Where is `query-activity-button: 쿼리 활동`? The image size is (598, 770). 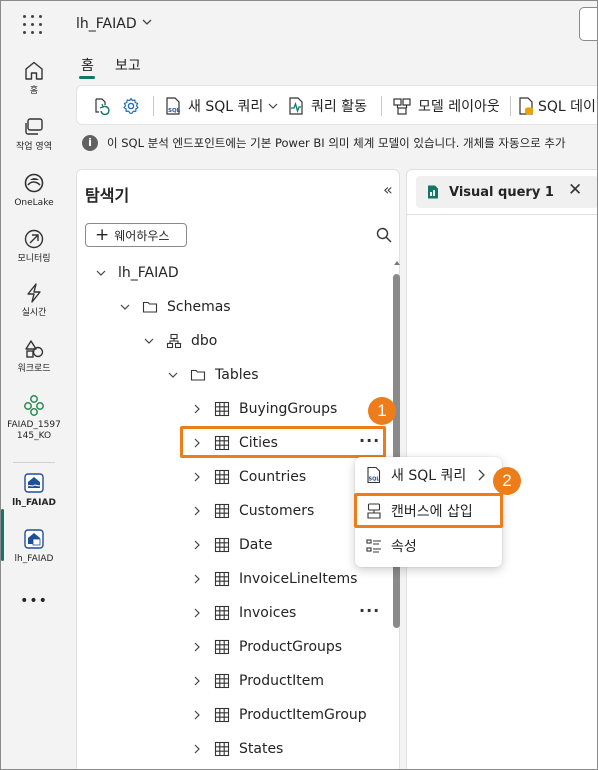
query-activity-button: 쿼리 활동 is located at coordinates (326, 106).